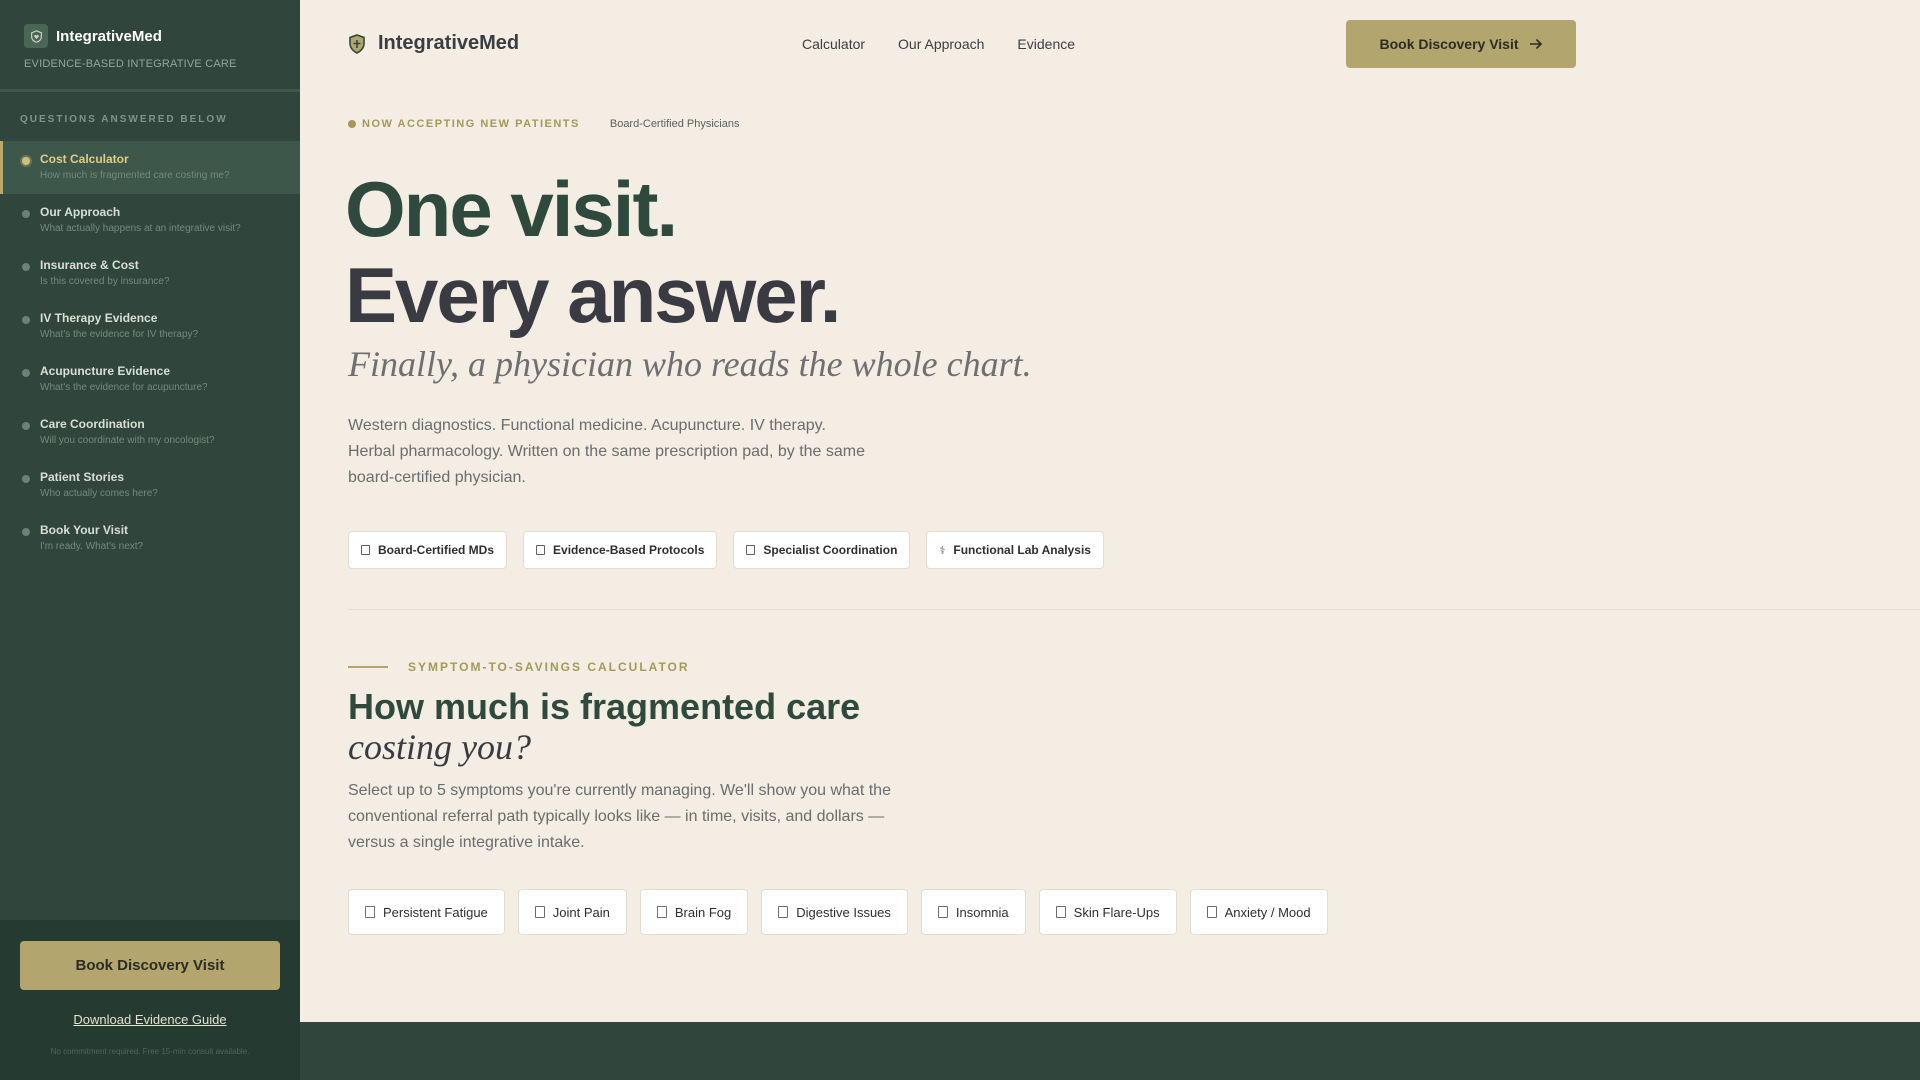  What do you see at coordinates (1046, 44) in the screenshot?
I see `nav-link-evidence: Evidence` at bounding box center [1046, 44].